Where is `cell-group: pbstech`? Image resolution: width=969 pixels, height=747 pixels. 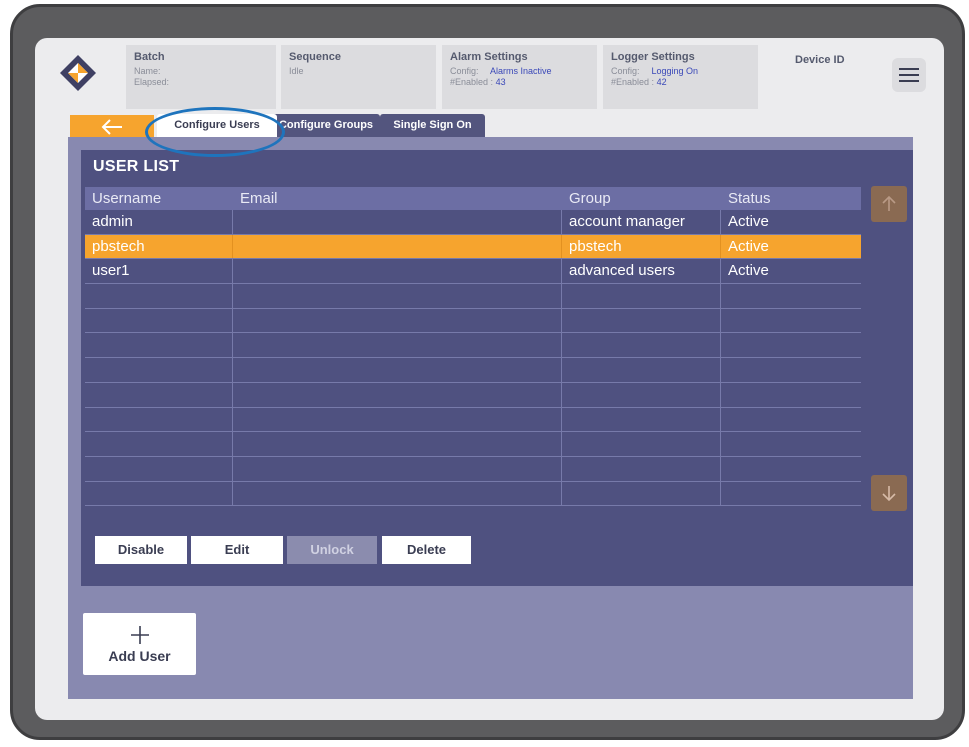 cell-group: pbstech is located at coordinates (641, 246).